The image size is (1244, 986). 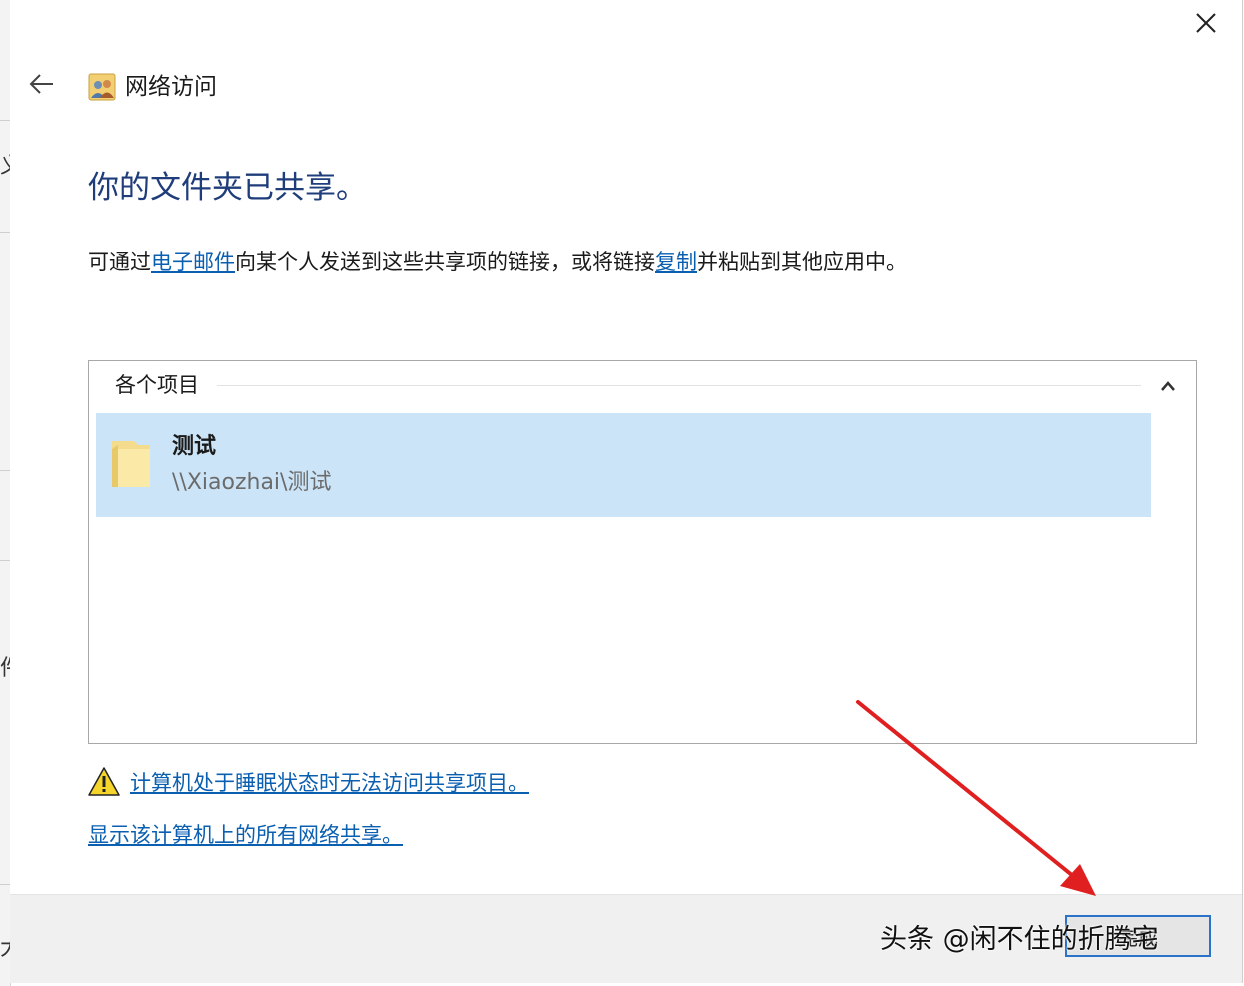 What do you see at coordinates (104, 781) in the screenshot?
I see `warning-icon` at bounding box center [104, 781].